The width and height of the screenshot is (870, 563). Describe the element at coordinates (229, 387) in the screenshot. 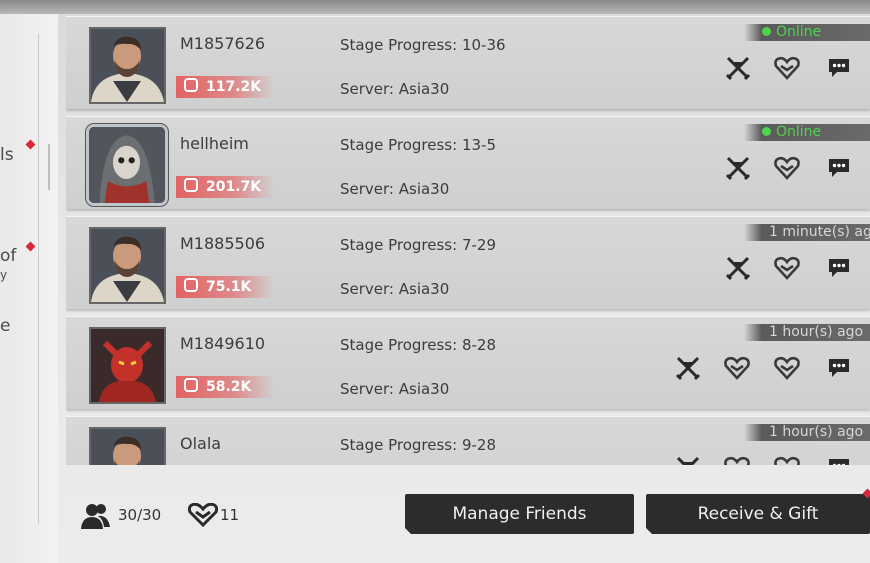

I see `power-value: 58.2K` at that location.